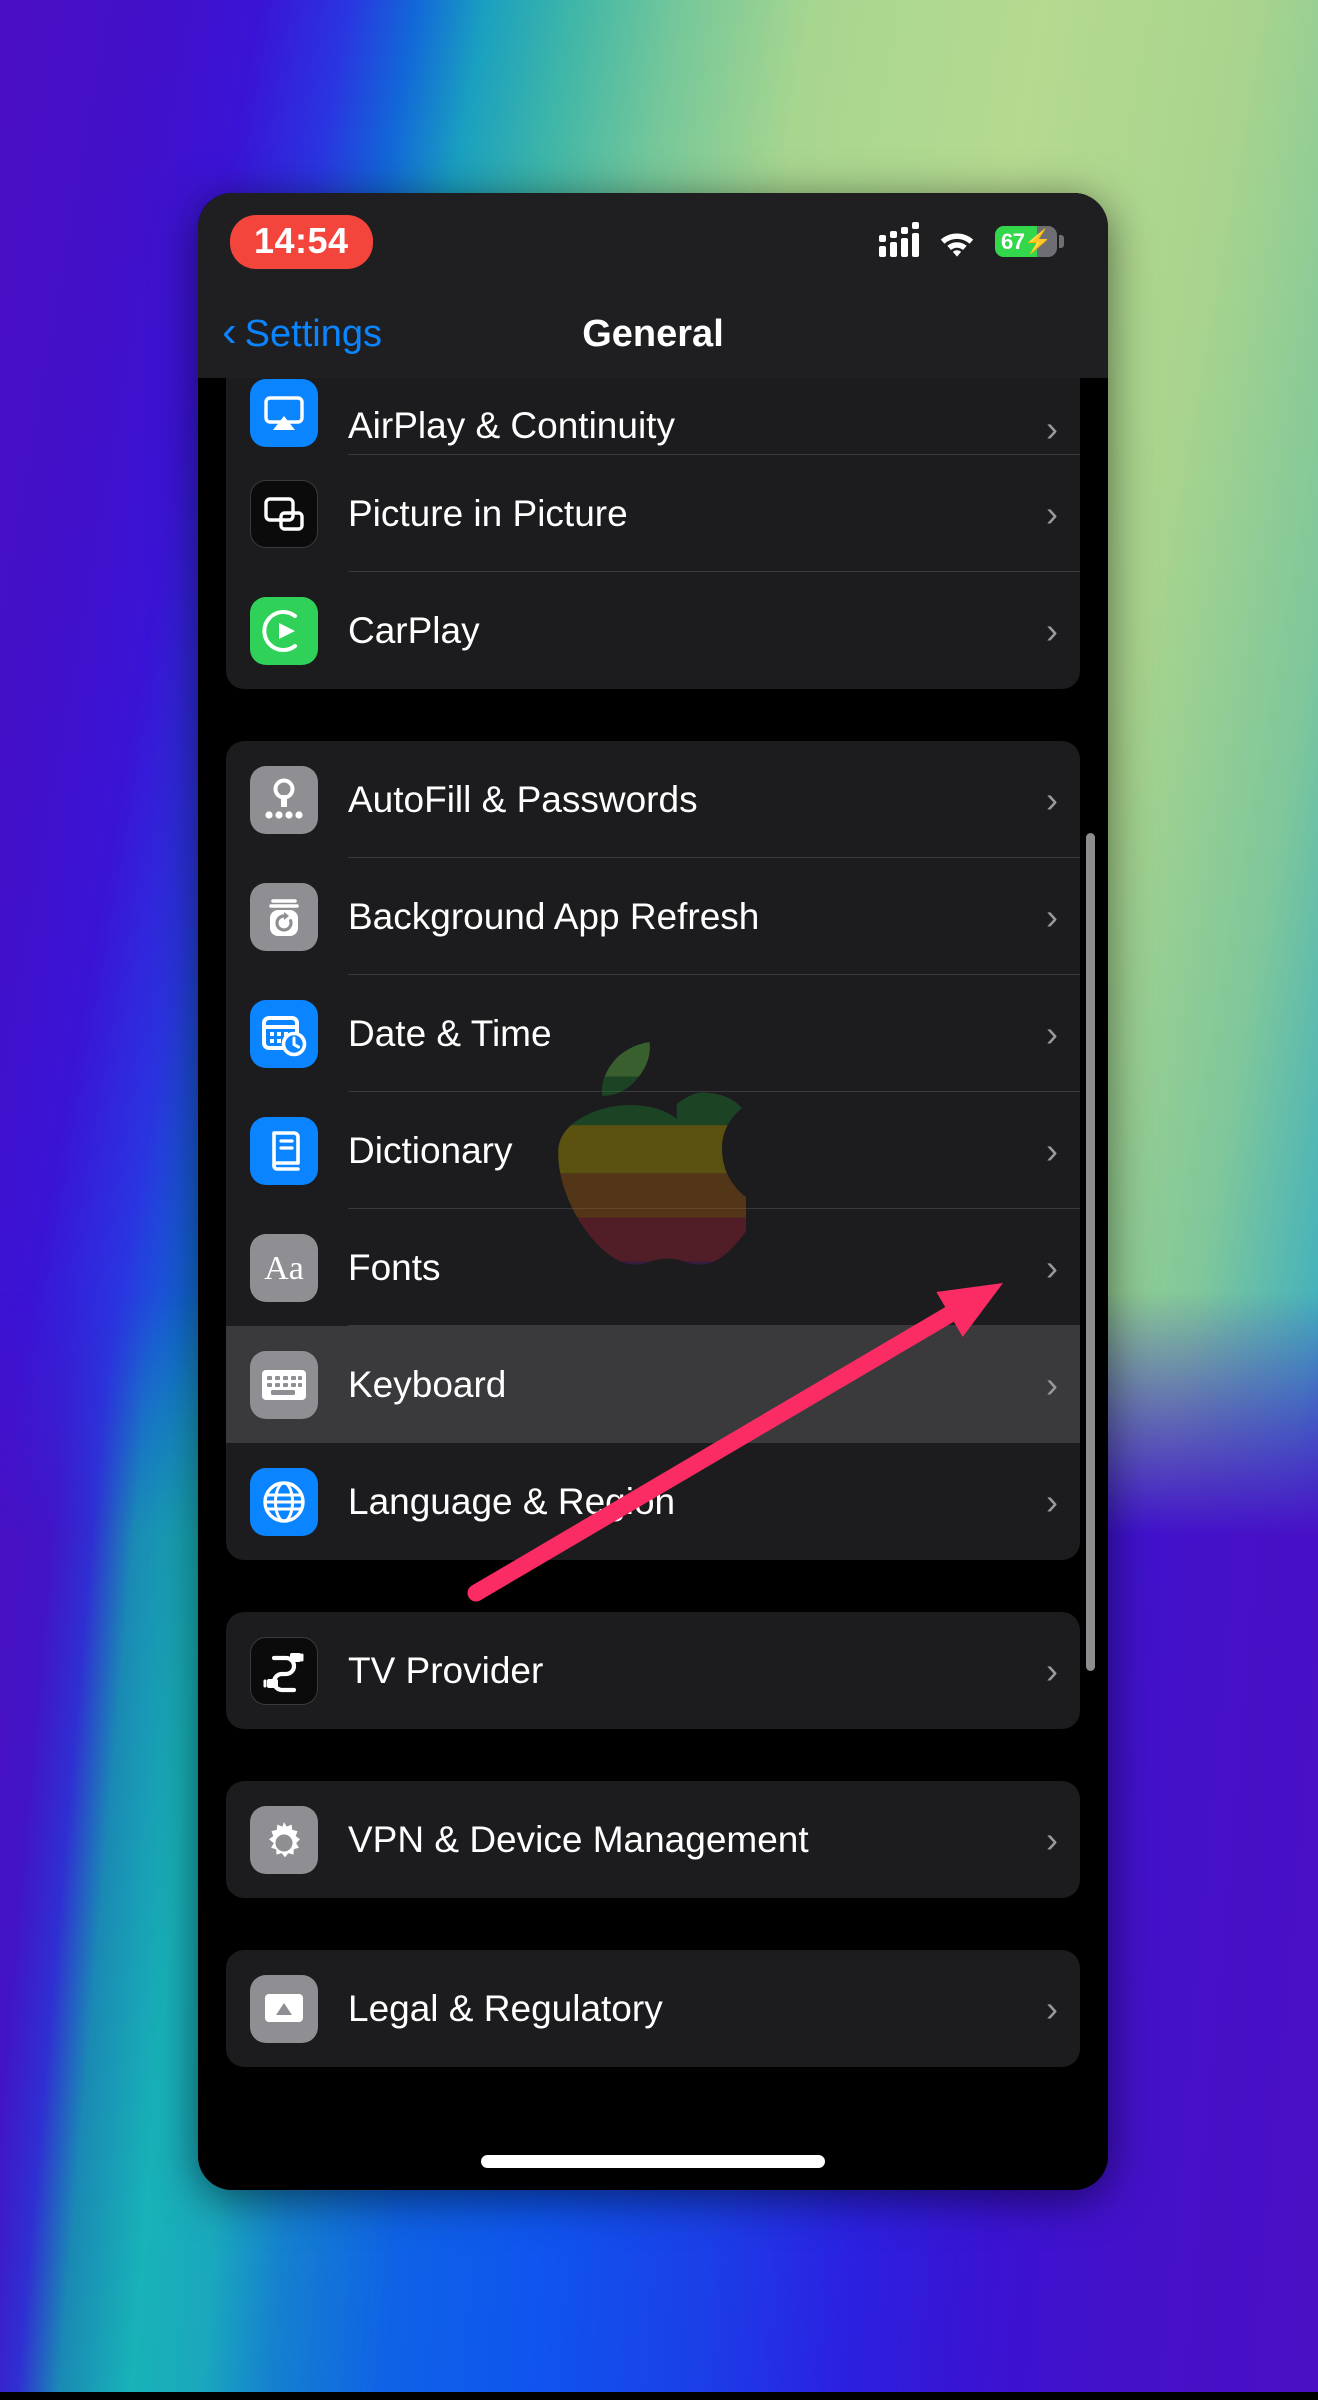  What do you see at coordinates (284, 1151) in the screenshot?
I see `book-icon` at bounding box center [284, 1151].